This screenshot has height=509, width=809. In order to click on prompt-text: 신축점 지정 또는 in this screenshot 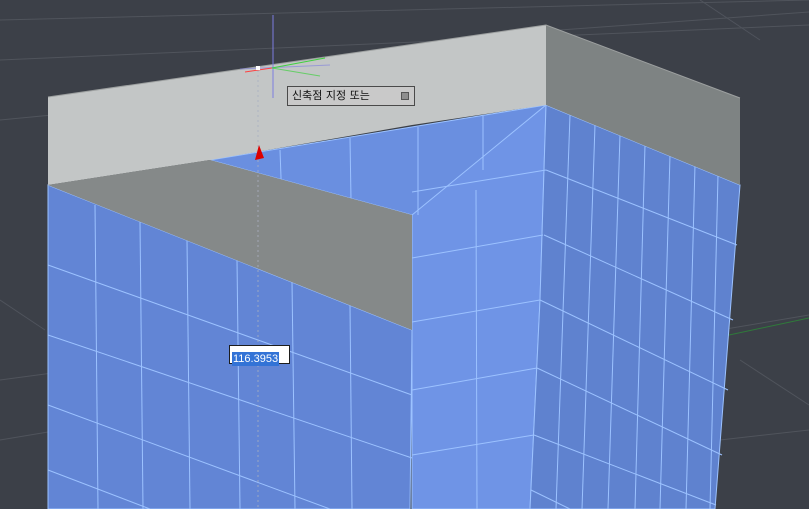, I will do `click(331, 95)`.